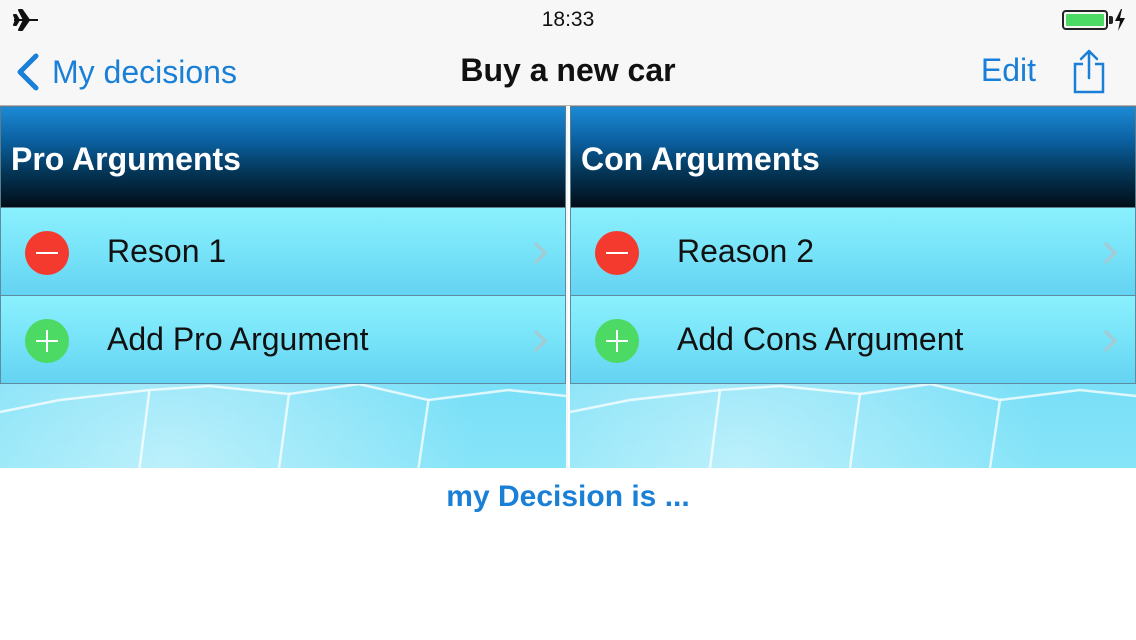  I want to click on argument-label: Reson 1, so click(167, 251).